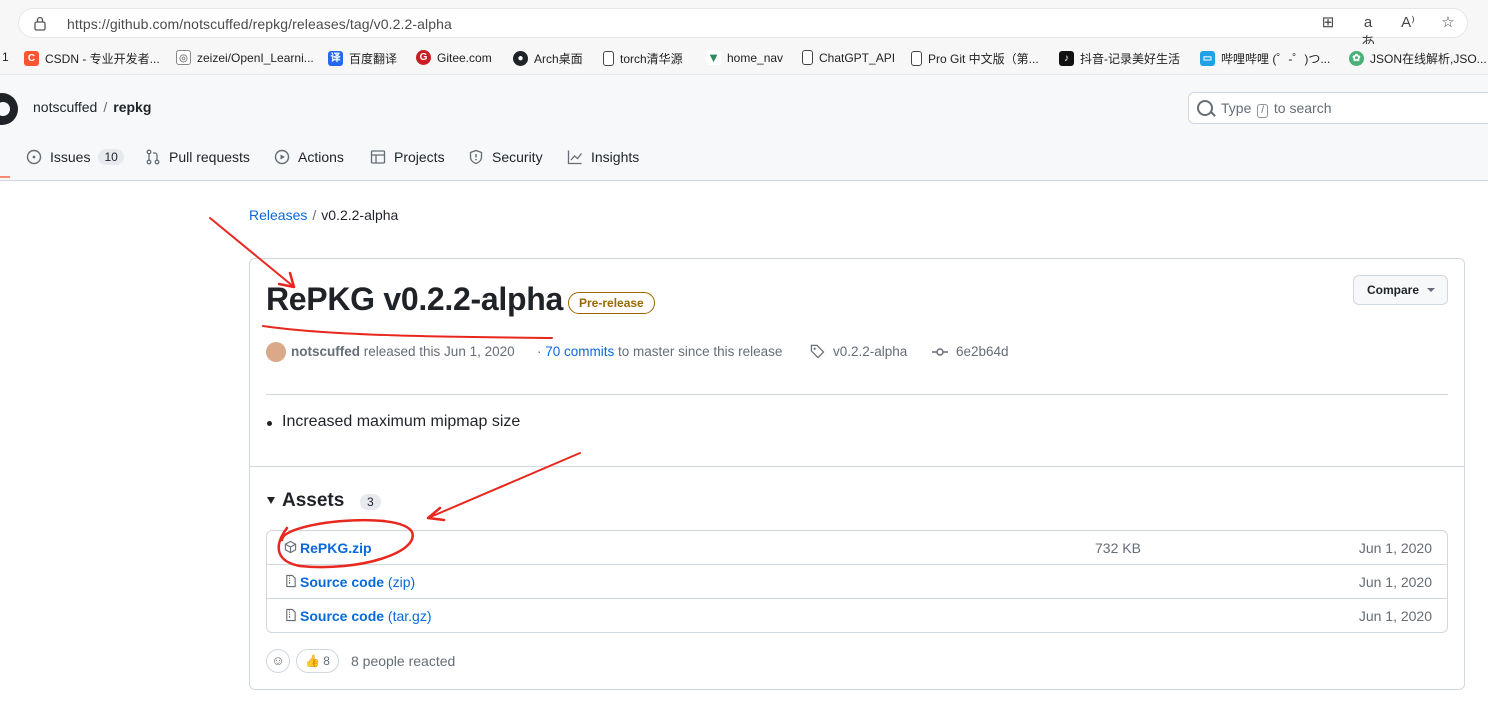 This screenshot has width=1488, height=723. What do you see at coordinates (857, 547) in the screenshot?
I see `asset-row: RePKG.zip 732 KB Jun 1, 2020` at bounding box center [857, 547].